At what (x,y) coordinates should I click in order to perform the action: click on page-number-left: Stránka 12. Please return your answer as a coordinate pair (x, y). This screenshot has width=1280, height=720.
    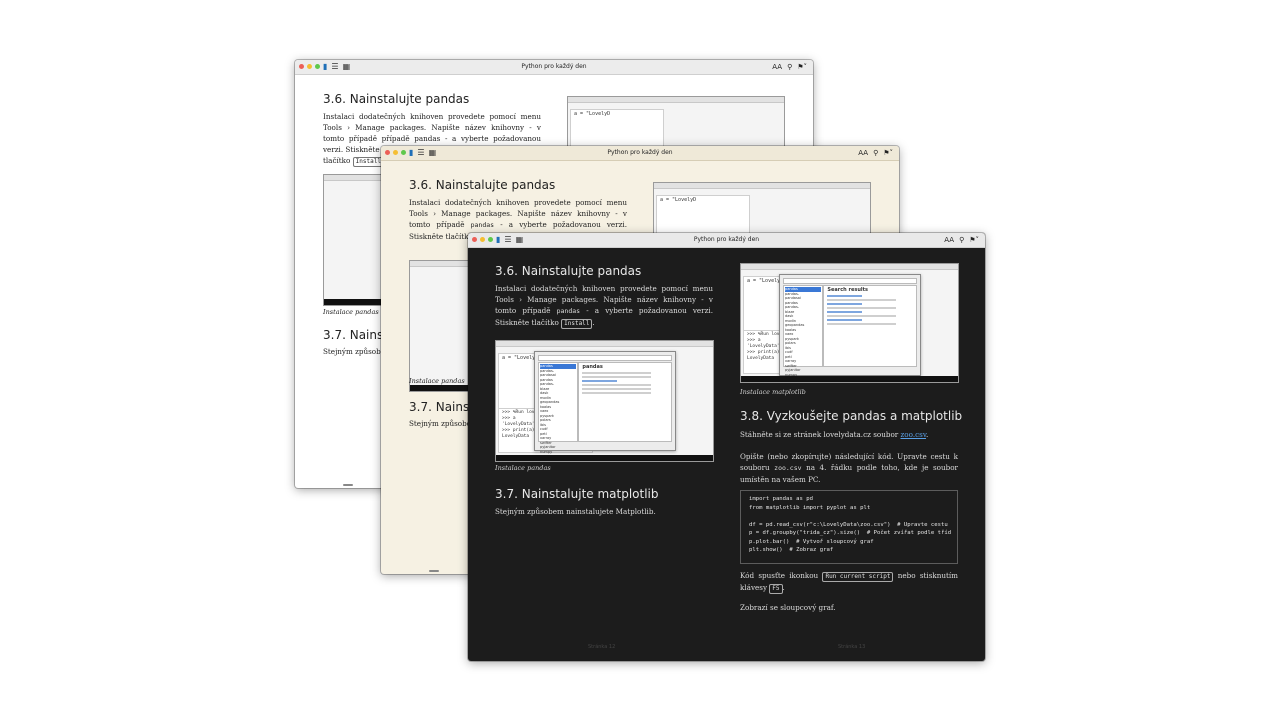
    Looking at the image, I should click on (602, 647).